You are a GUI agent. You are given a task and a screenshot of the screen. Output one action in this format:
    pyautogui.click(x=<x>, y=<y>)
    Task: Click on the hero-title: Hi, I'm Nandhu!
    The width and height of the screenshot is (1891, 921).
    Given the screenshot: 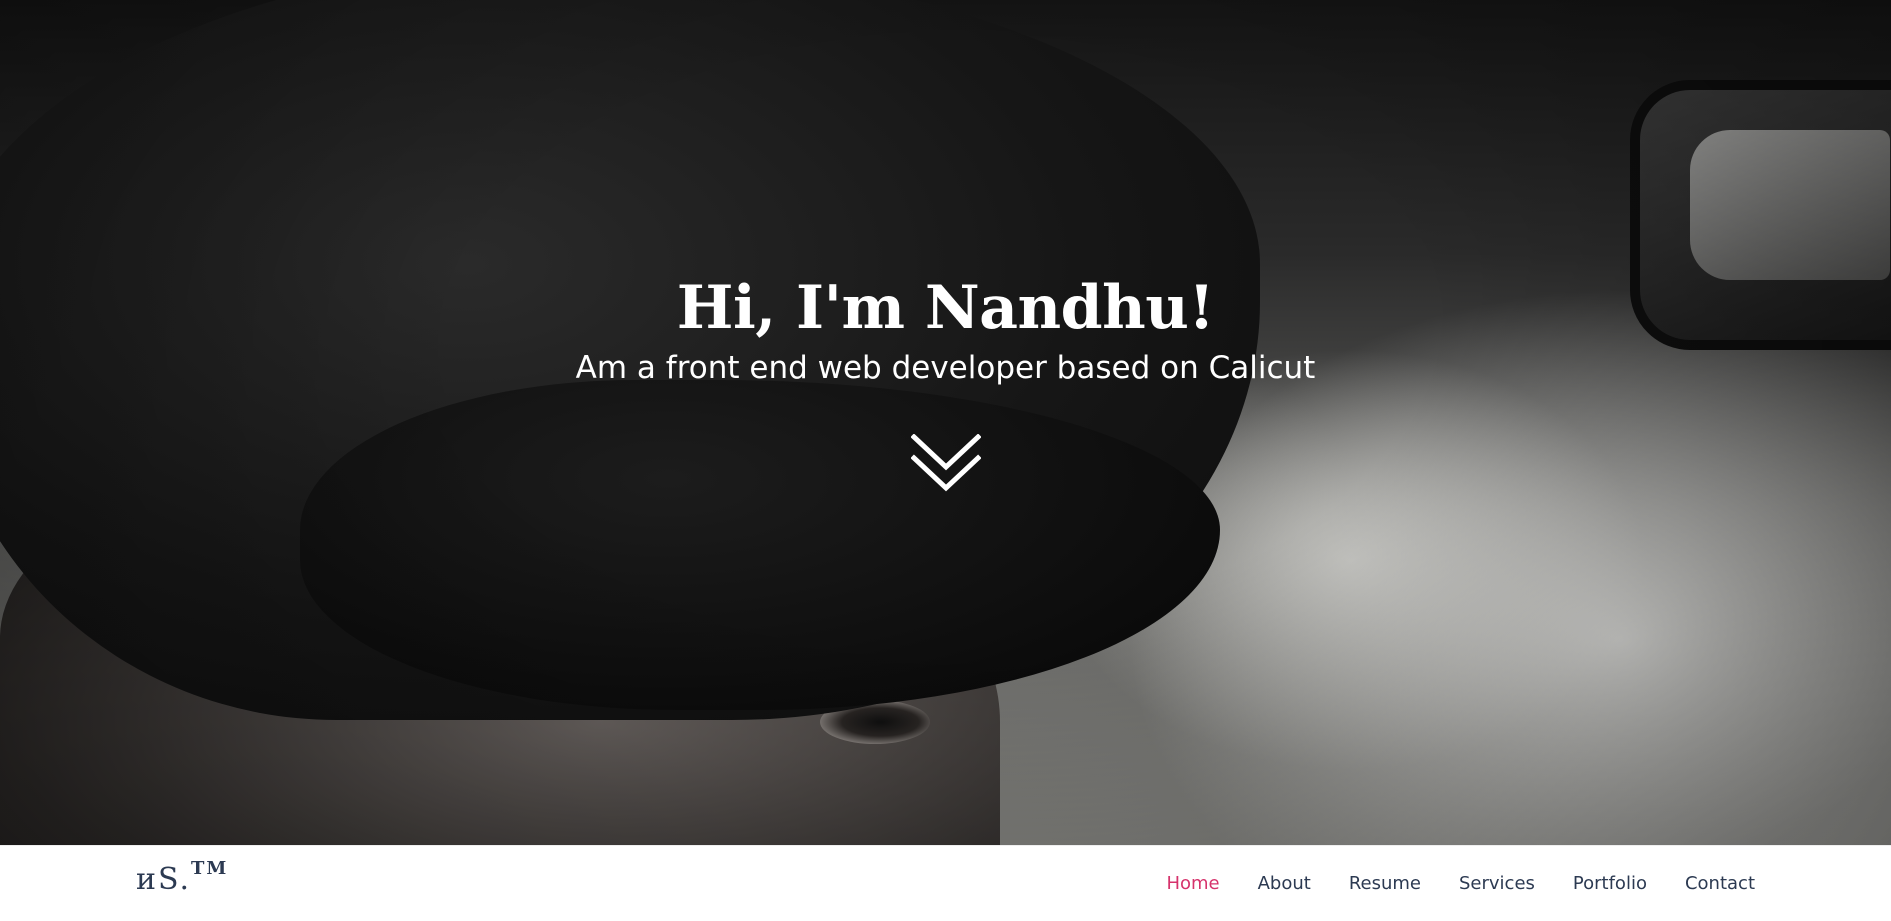 What is the action you would take?
    pyautogui.click(x=945, y=308)
    